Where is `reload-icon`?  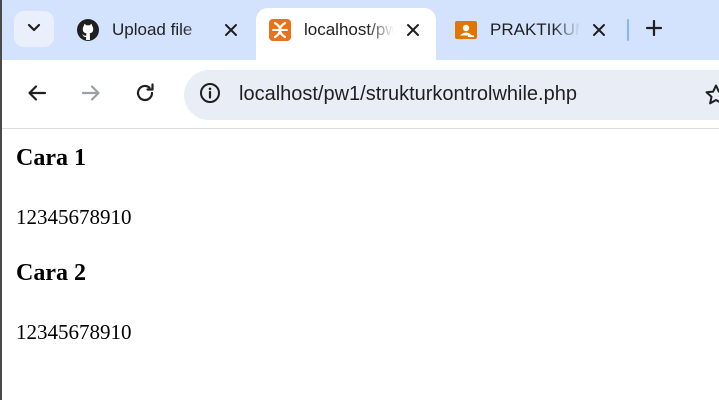 reload-icon is located at coordinates (145, 95).